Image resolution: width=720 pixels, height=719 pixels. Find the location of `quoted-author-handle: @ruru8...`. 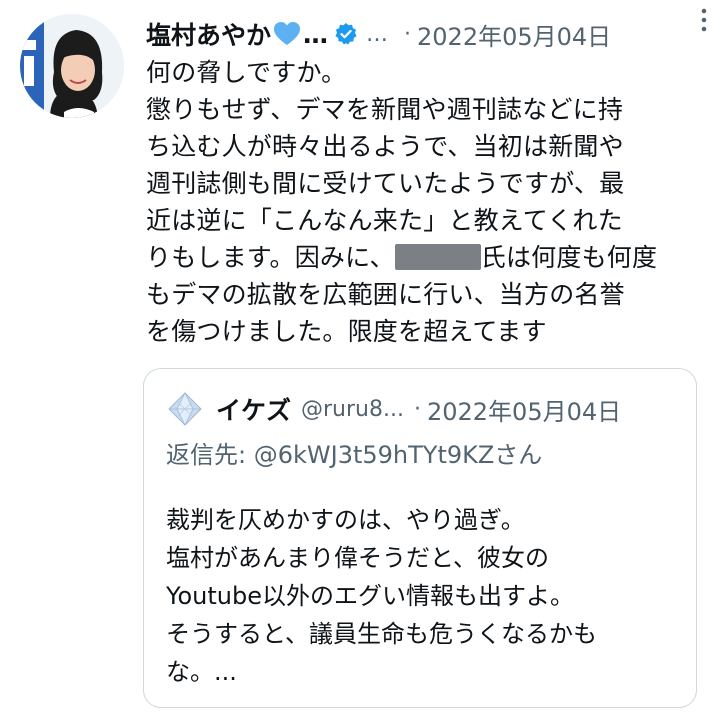

quoted-author-handle: @ruru8... is located at coordinates (352, 409).